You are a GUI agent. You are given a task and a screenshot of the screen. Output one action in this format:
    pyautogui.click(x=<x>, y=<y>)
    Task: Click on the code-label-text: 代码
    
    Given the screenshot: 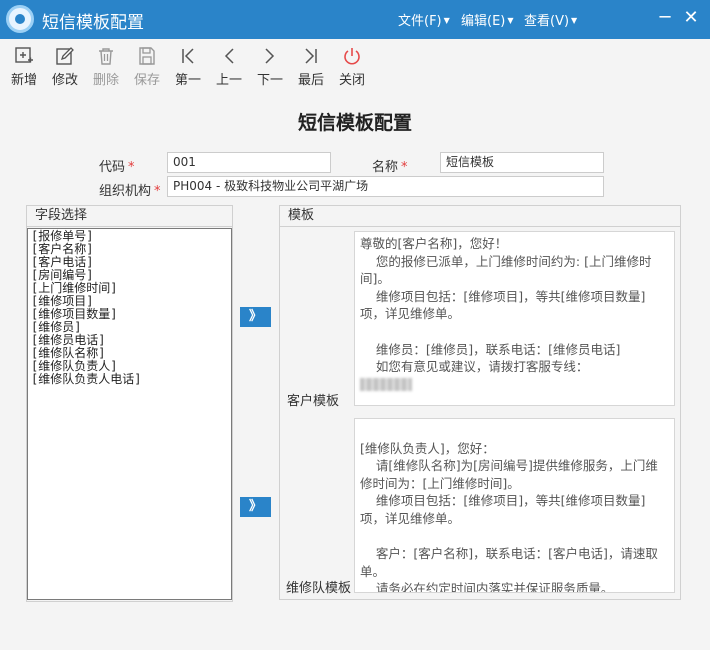 What is the action you would take?
    pyautogui.click(x=112, y=167)
    